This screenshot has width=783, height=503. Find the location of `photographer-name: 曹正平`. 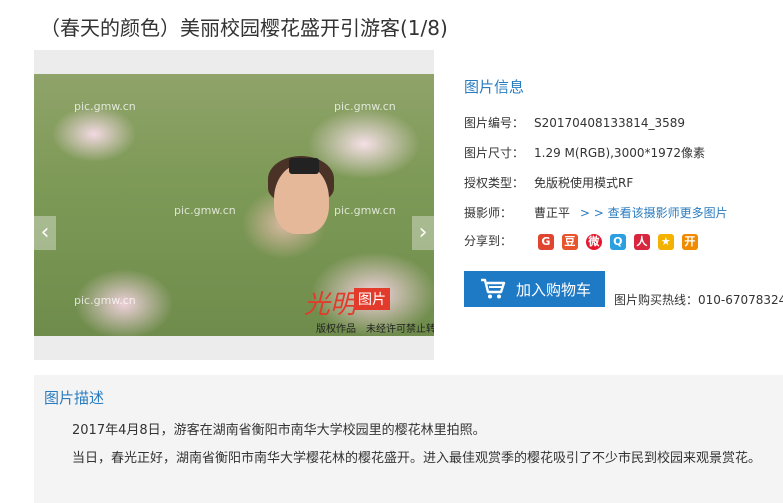

photographer-name: 曹正平 is located at coordinates (552, 213).